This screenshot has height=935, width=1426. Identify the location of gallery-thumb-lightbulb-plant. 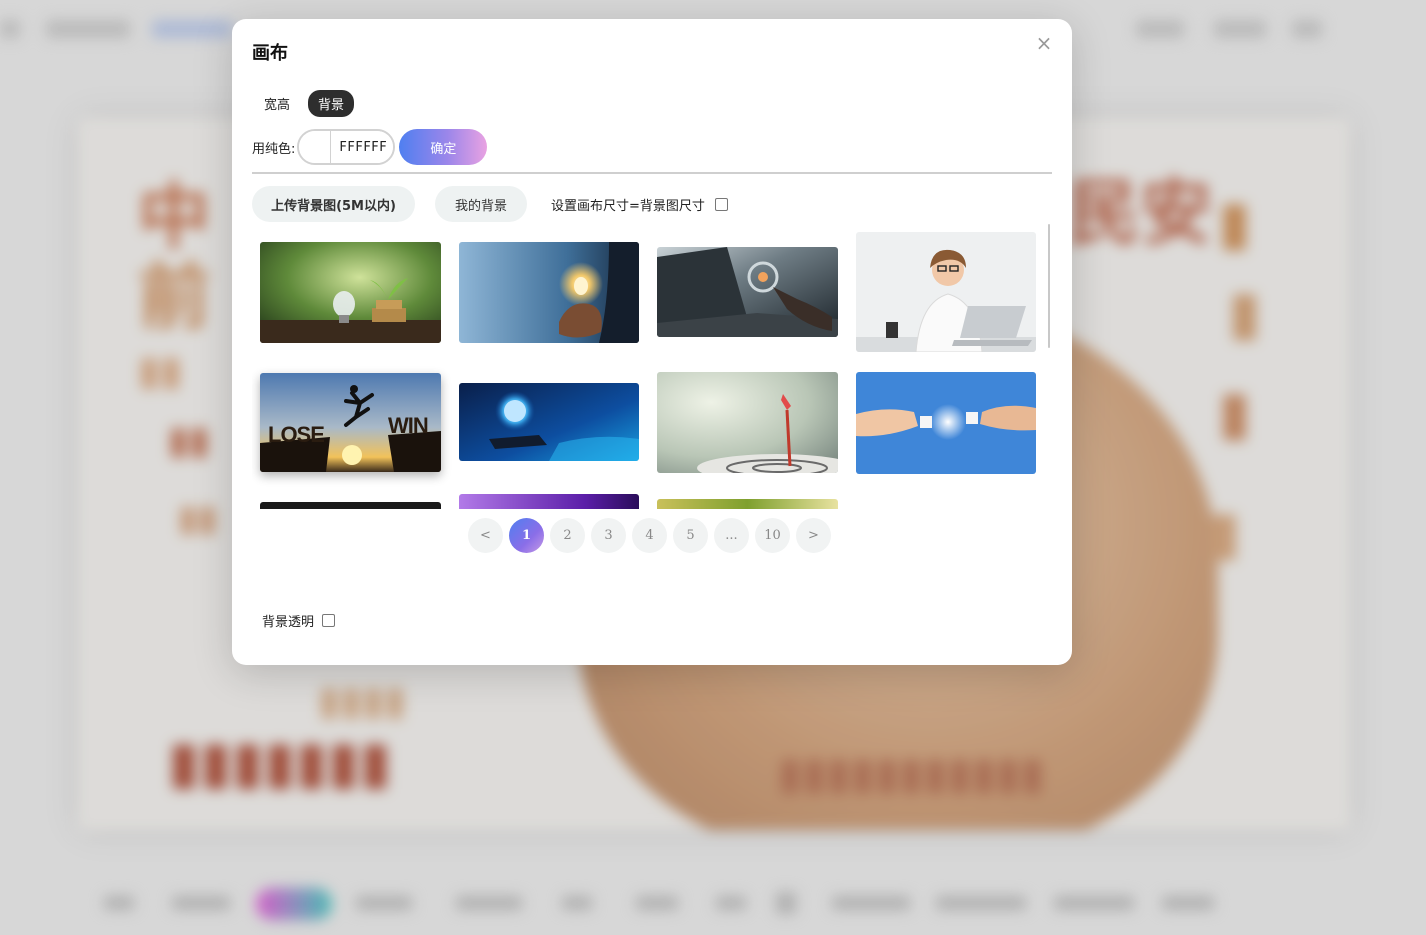
(350, 292).